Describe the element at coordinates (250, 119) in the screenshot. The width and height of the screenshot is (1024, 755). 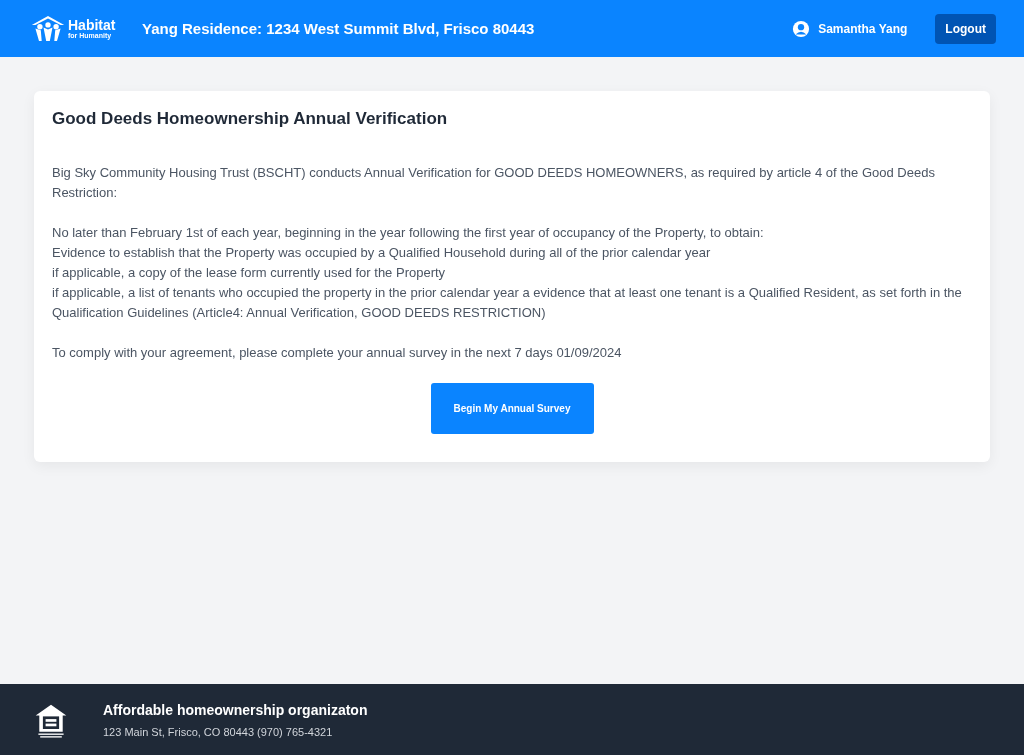
I see `card-title: Good Deeds Homeownership Annual Verification` at that location.